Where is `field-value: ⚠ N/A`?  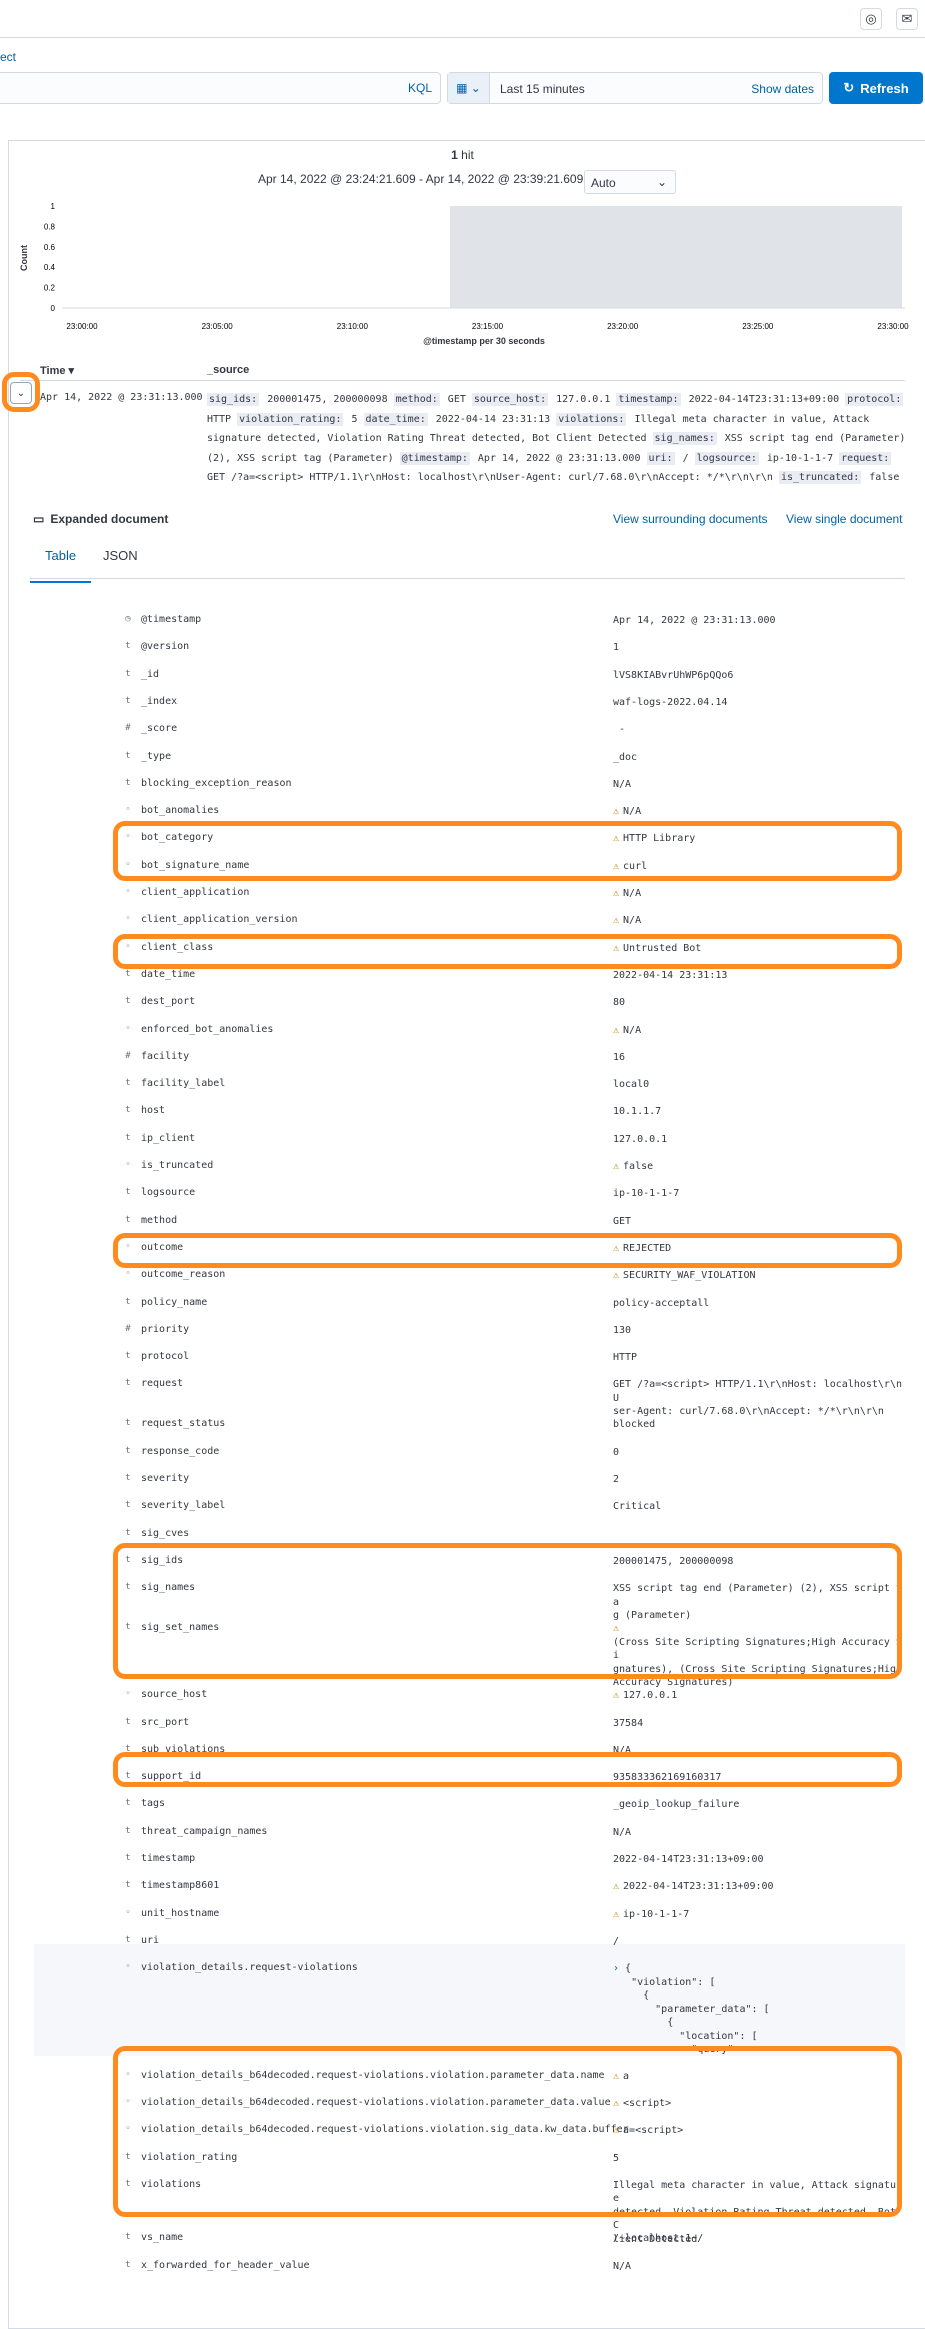
field-value: ⚠ N/A is located at coordinates (627, 1030).